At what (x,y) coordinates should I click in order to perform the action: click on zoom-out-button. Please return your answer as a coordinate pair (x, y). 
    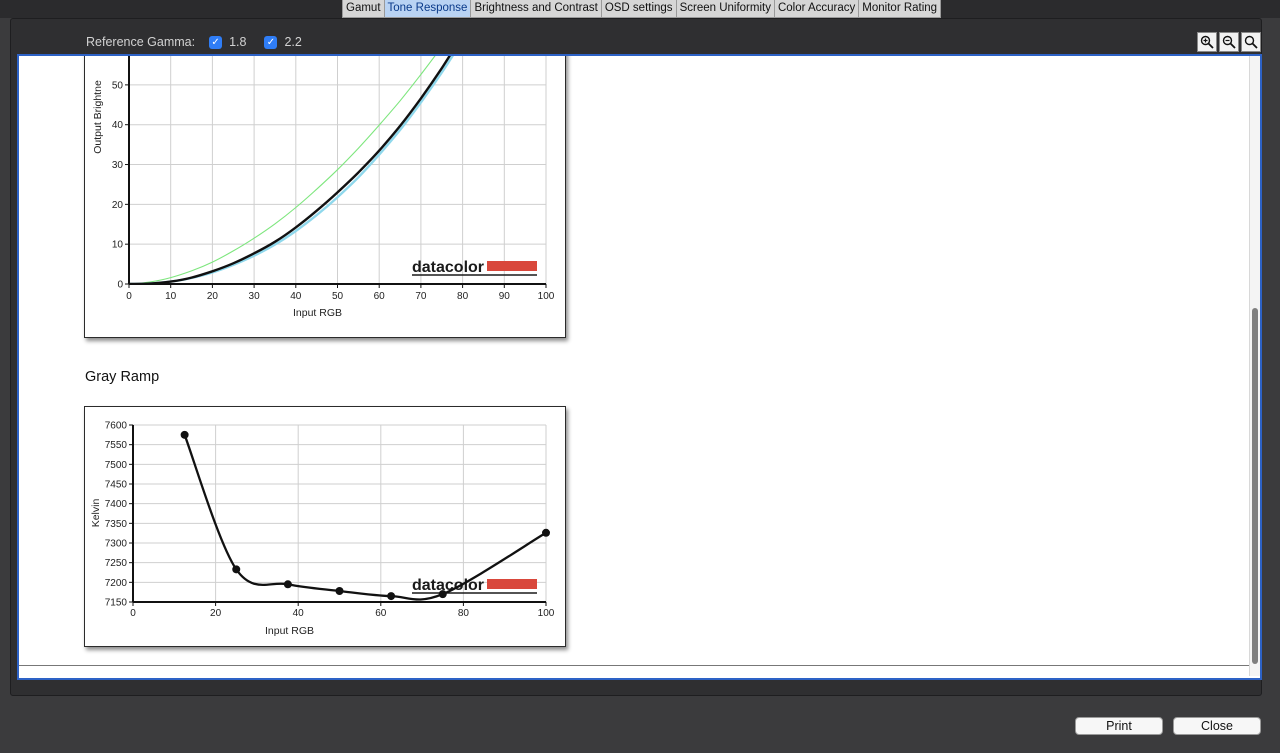
    Looking at the image, I should click on (1229, 42).